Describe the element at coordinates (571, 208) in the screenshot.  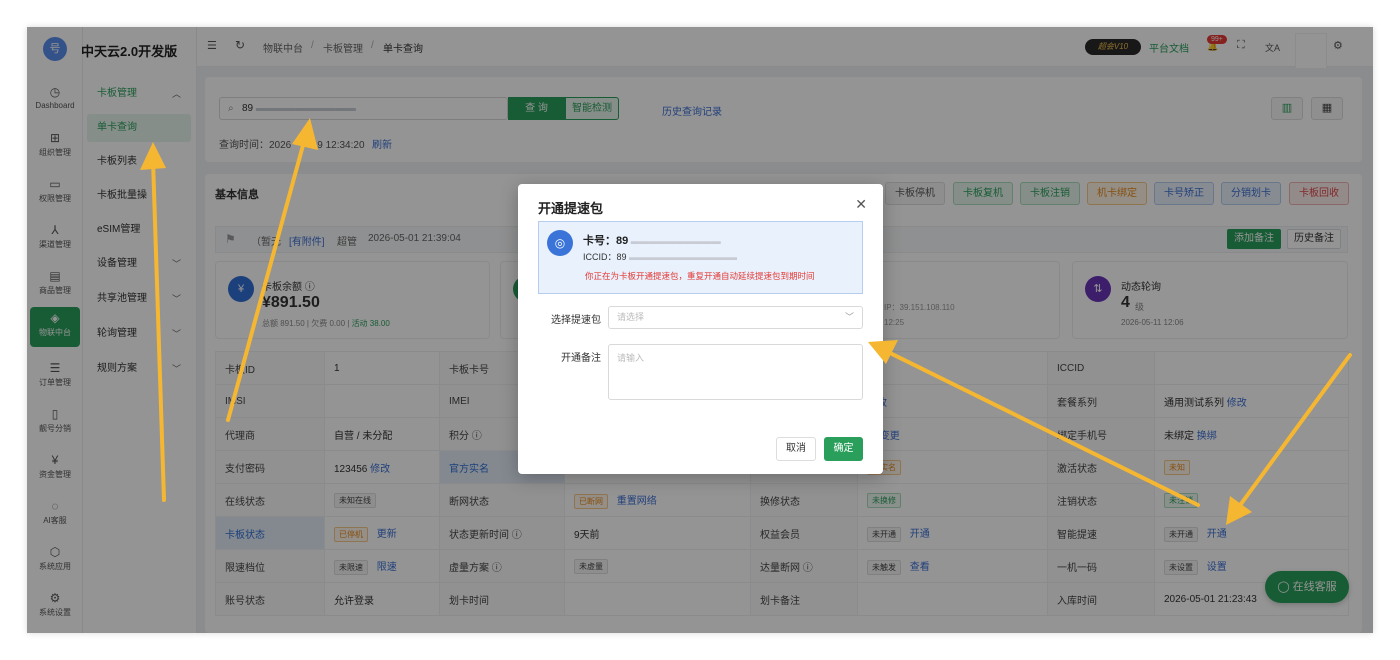
I see `dialog-title: 开通提速包` at that location.